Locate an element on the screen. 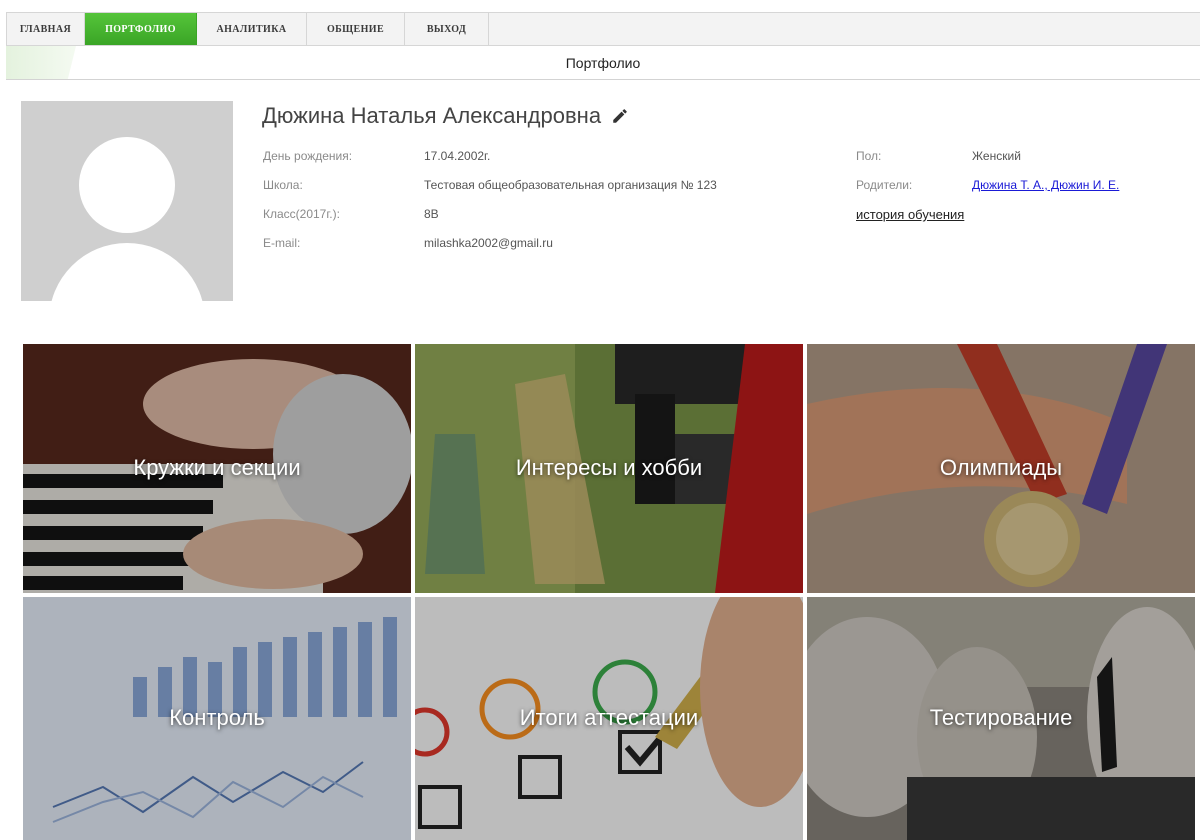 The width and height of the screenshot is (1200, 840). parents-link: Дюжина Т. А., Дюжин И. Е. is located at coordinates (1045, 185).